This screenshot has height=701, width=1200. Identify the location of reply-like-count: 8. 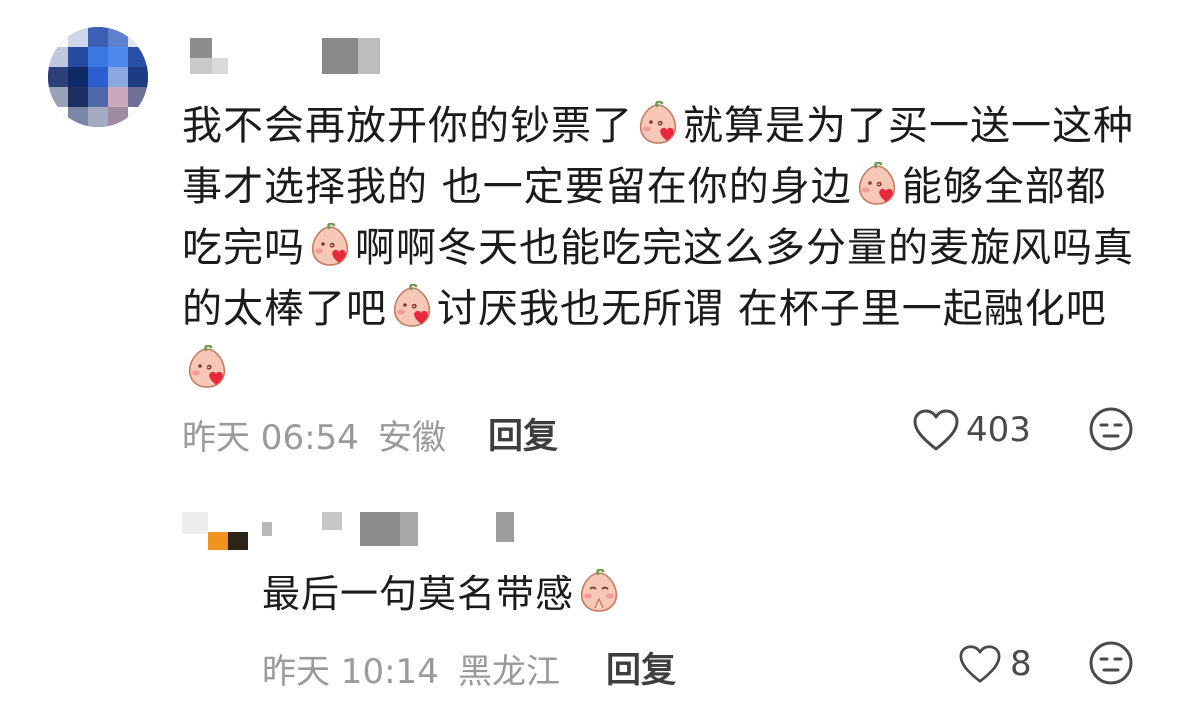
(1021, 664).